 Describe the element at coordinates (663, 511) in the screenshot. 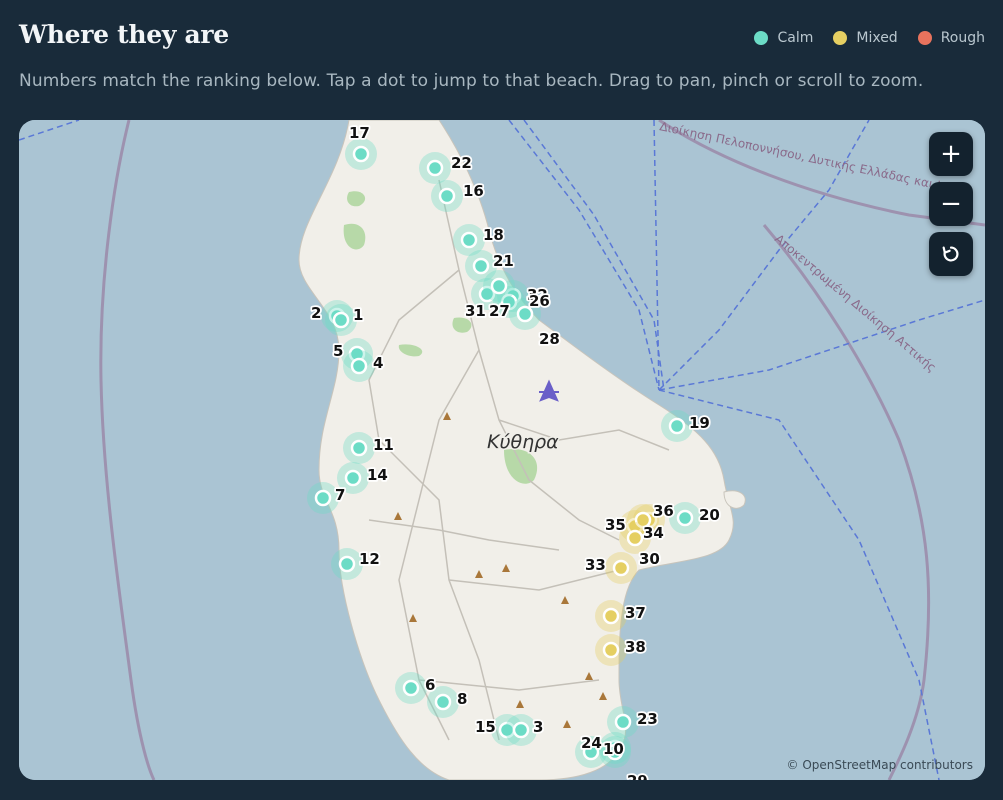

I see `marker-label-36: 36` at that location.